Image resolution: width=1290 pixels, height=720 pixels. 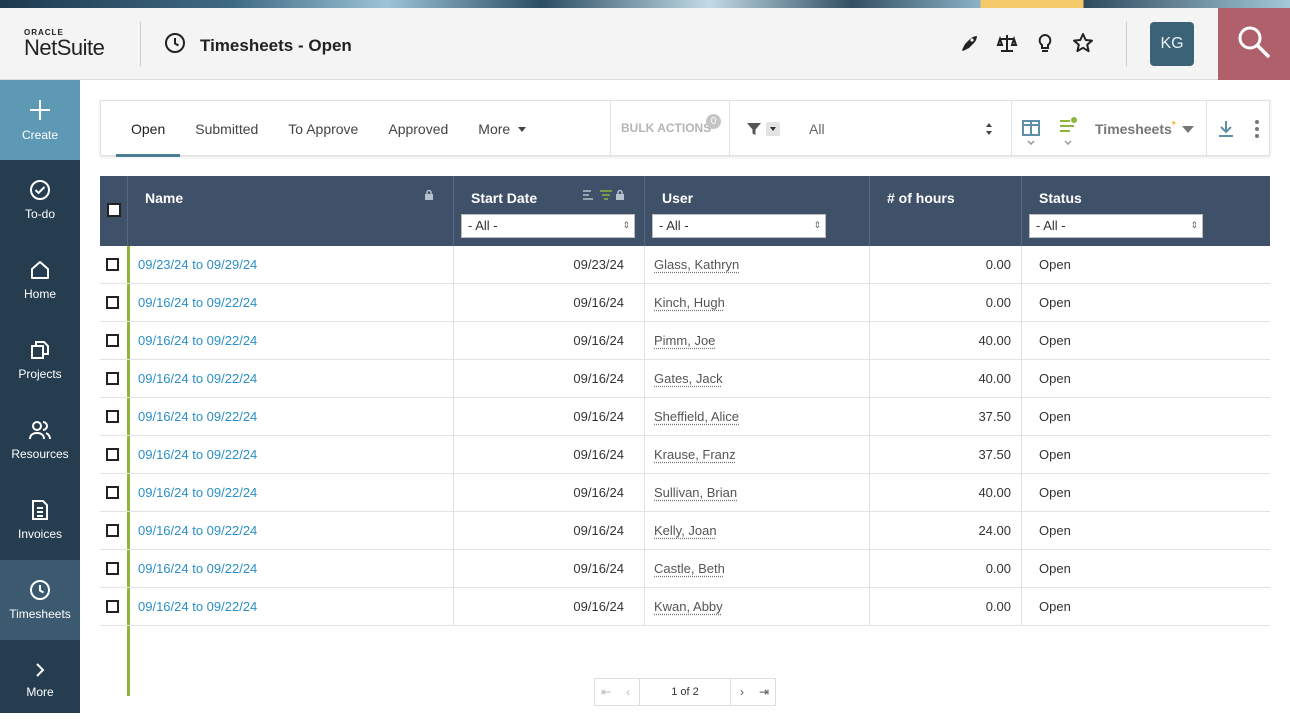 What do you see at coordinates (40, 520) in the screenshot?
I see `sidebar-item-invoices: Invoices` at bounding box center [40, 520].